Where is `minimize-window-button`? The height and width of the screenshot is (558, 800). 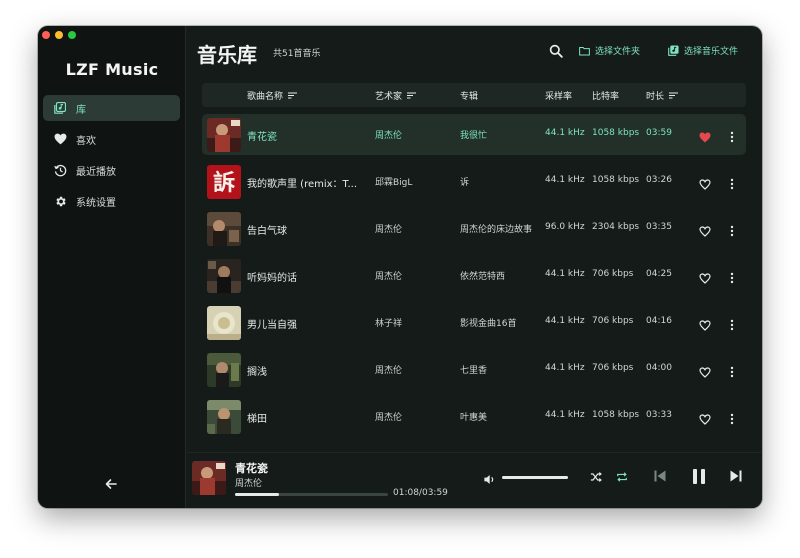
minimize-window-button is located at coordinates (59, 35).